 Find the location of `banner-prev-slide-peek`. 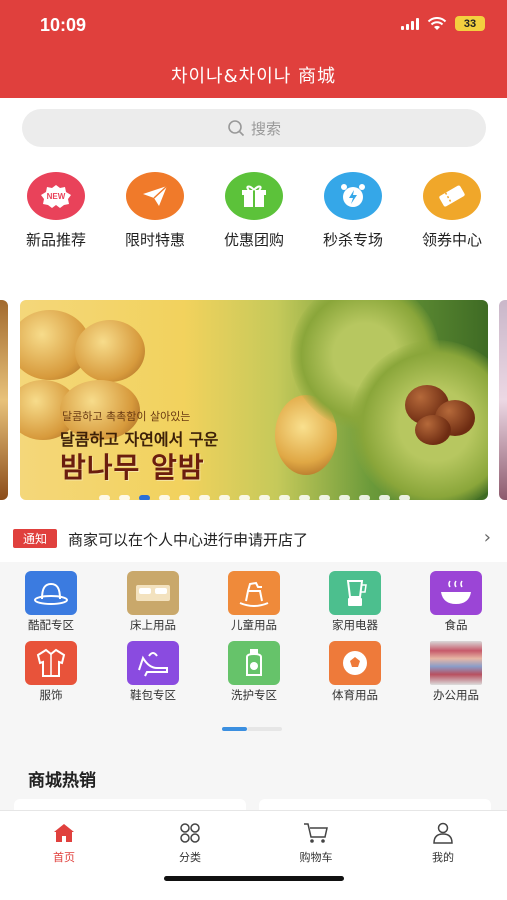

banner-prev-slide-peek is located at coordinates (4, 400).